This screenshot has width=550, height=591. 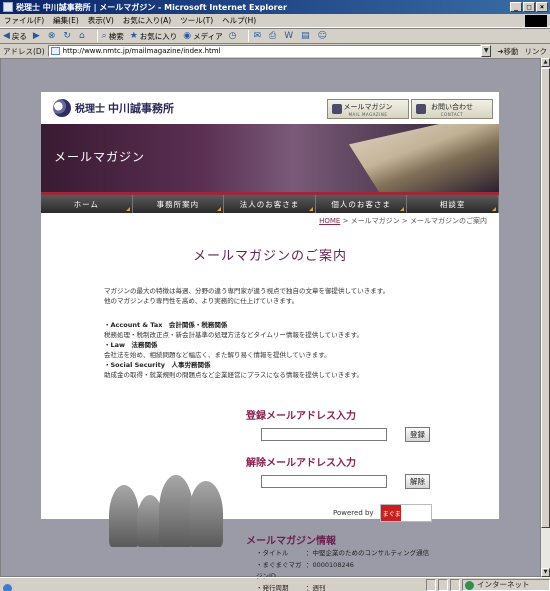 I want to click on open-book-image, so click(x=424, y=158).